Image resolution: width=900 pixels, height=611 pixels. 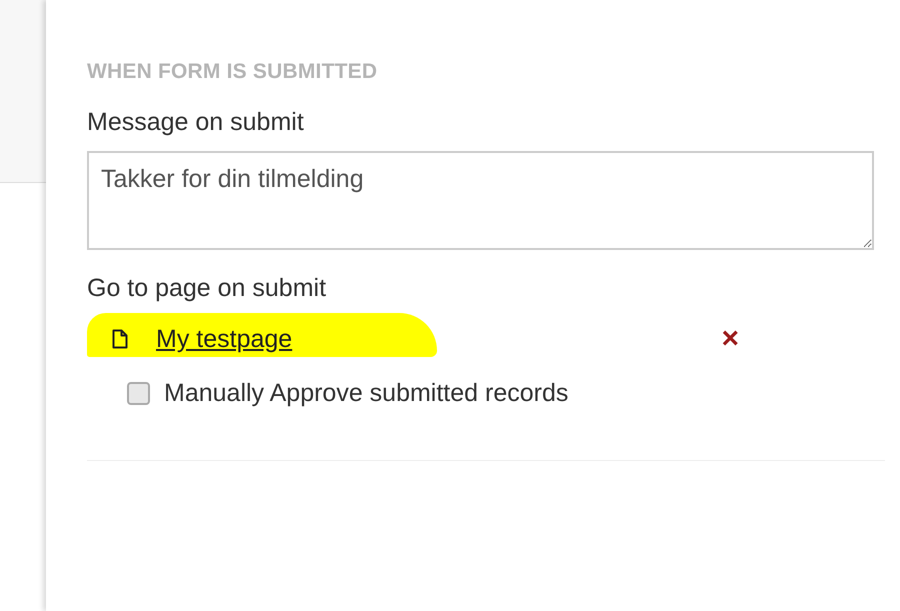 What do you see at coordinates (120, 339) in the screenshot?
I see `document-icon` at bounding box center [120, 339].